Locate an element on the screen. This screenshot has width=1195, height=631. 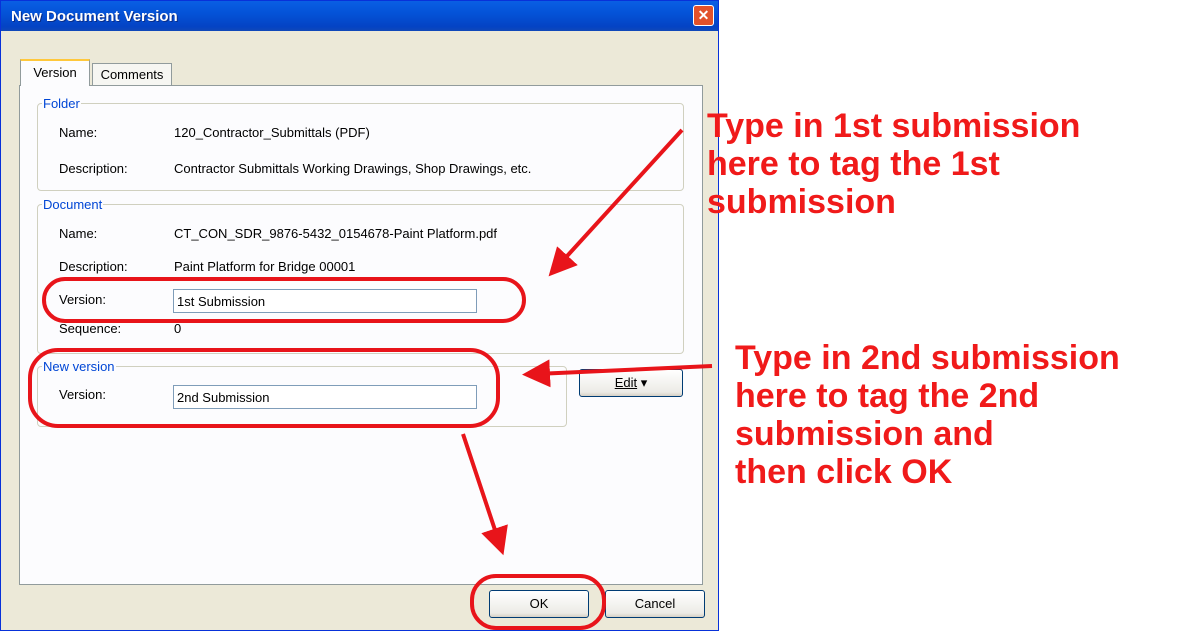
arrow-to-ok-button is located at coordinates (484, 494).